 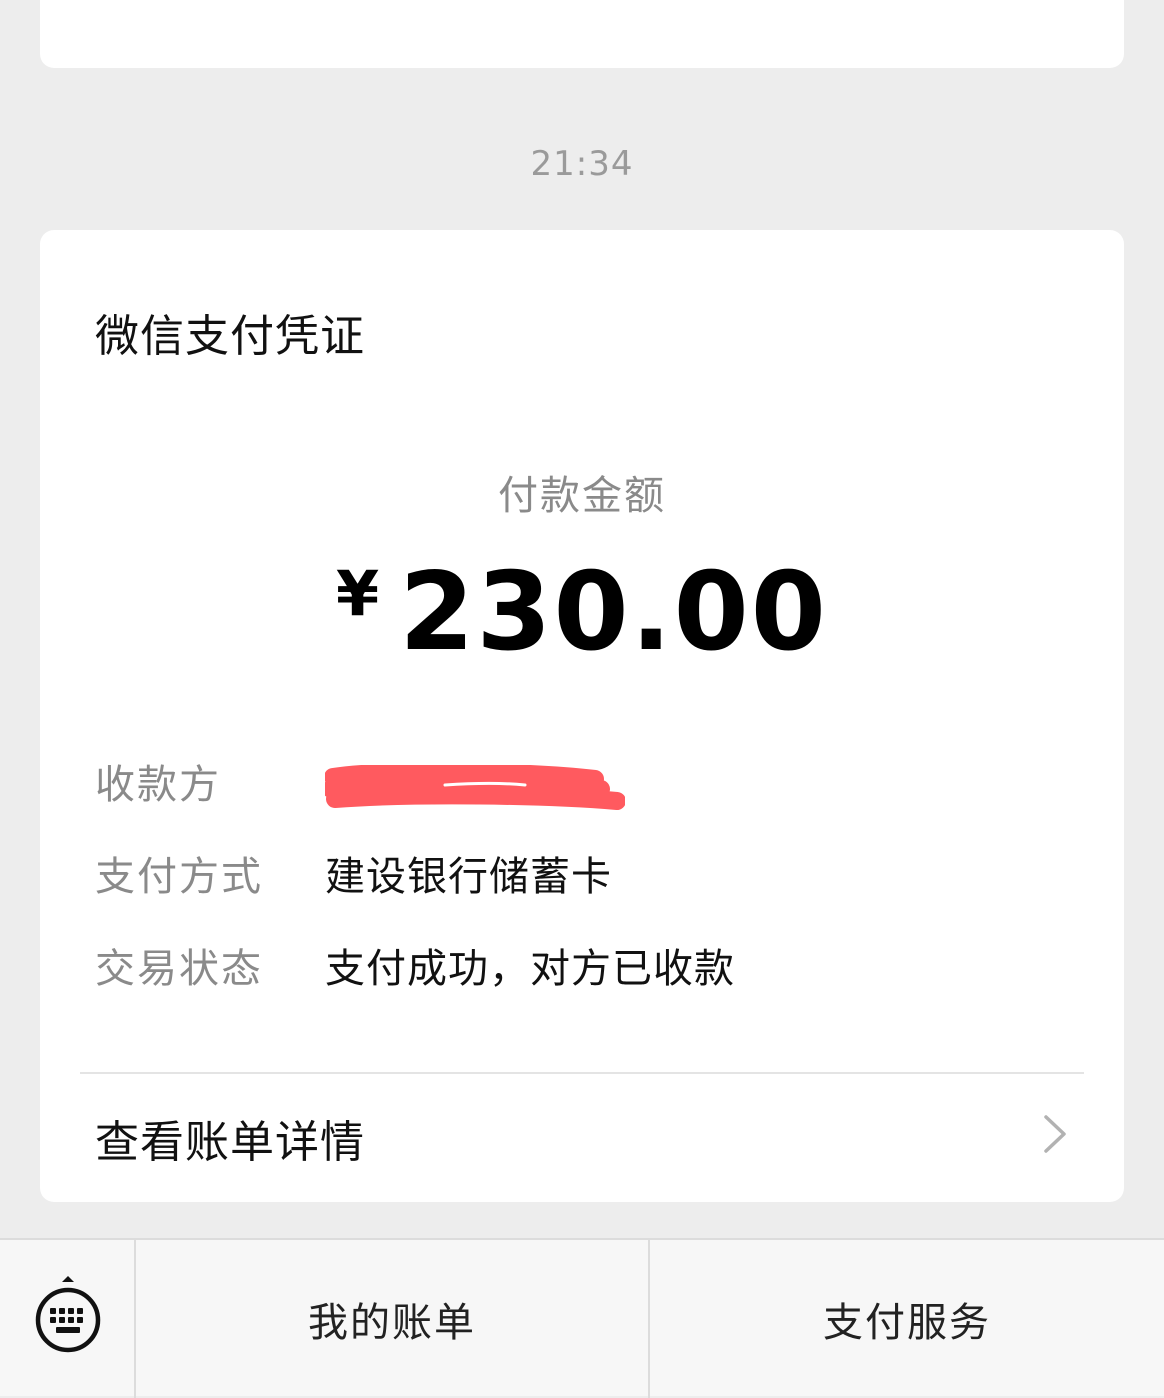 What do you see at coordinates (393, 1319) in the screenshot?
I see `my-bills-button: 我的账单` at bounding box center [393, 1319].